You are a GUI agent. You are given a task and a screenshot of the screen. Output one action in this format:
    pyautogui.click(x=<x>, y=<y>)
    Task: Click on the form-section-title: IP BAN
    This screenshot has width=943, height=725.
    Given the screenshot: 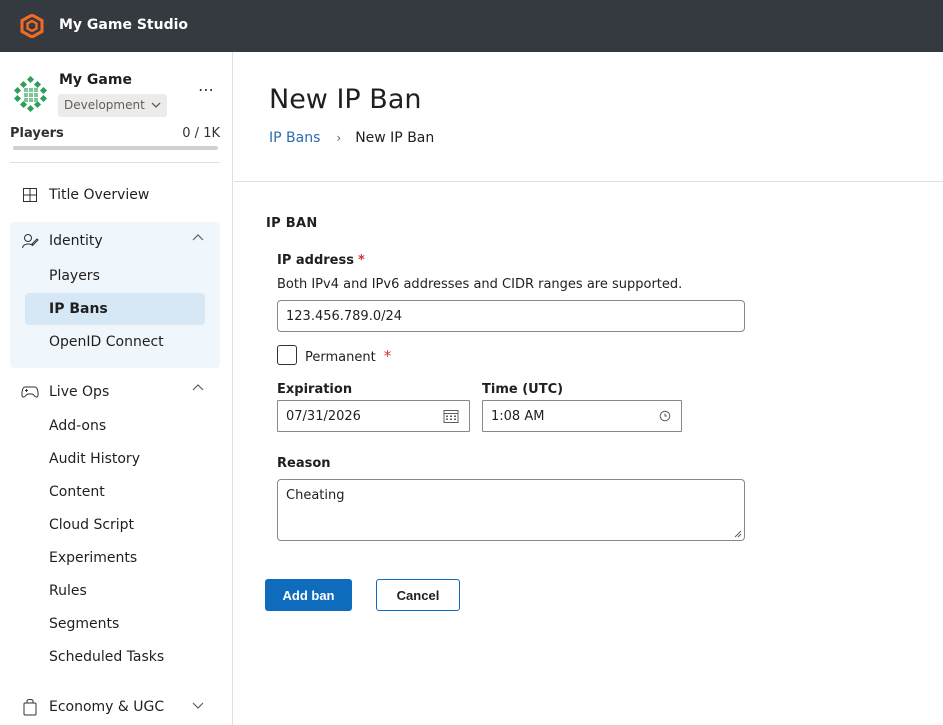 What is the action you would take?
    pyautogui.click(x=292, y=223)
    